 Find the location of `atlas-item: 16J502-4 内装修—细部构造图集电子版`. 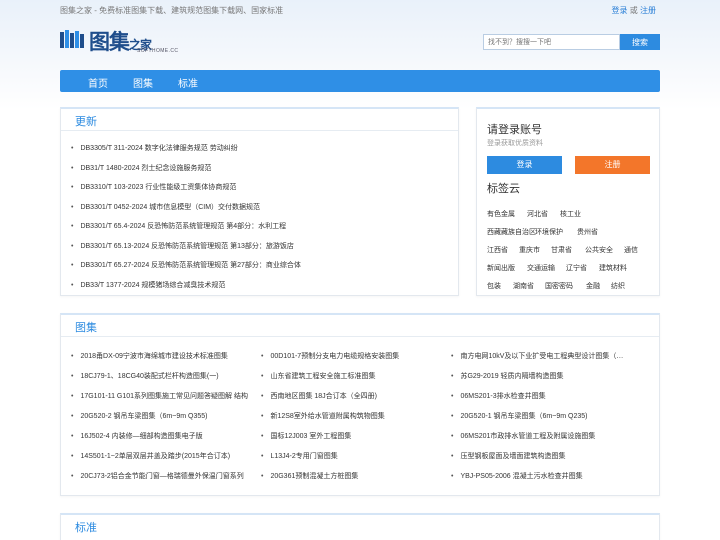

atlas-item: 16J502-4 内装修—细部构造图集电子版 is located at coordinates (161, 436).